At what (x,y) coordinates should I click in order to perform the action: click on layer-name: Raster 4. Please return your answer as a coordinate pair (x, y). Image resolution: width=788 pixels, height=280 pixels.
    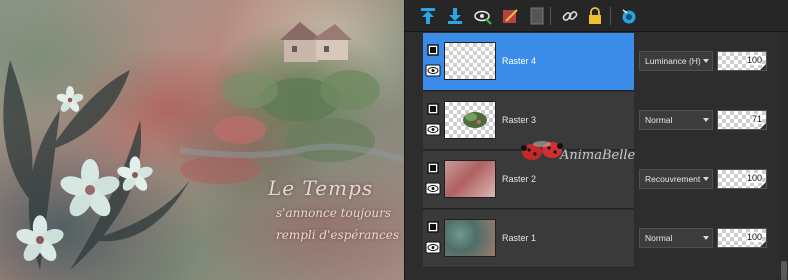
    Looking at the image, I should click on (519, 61).